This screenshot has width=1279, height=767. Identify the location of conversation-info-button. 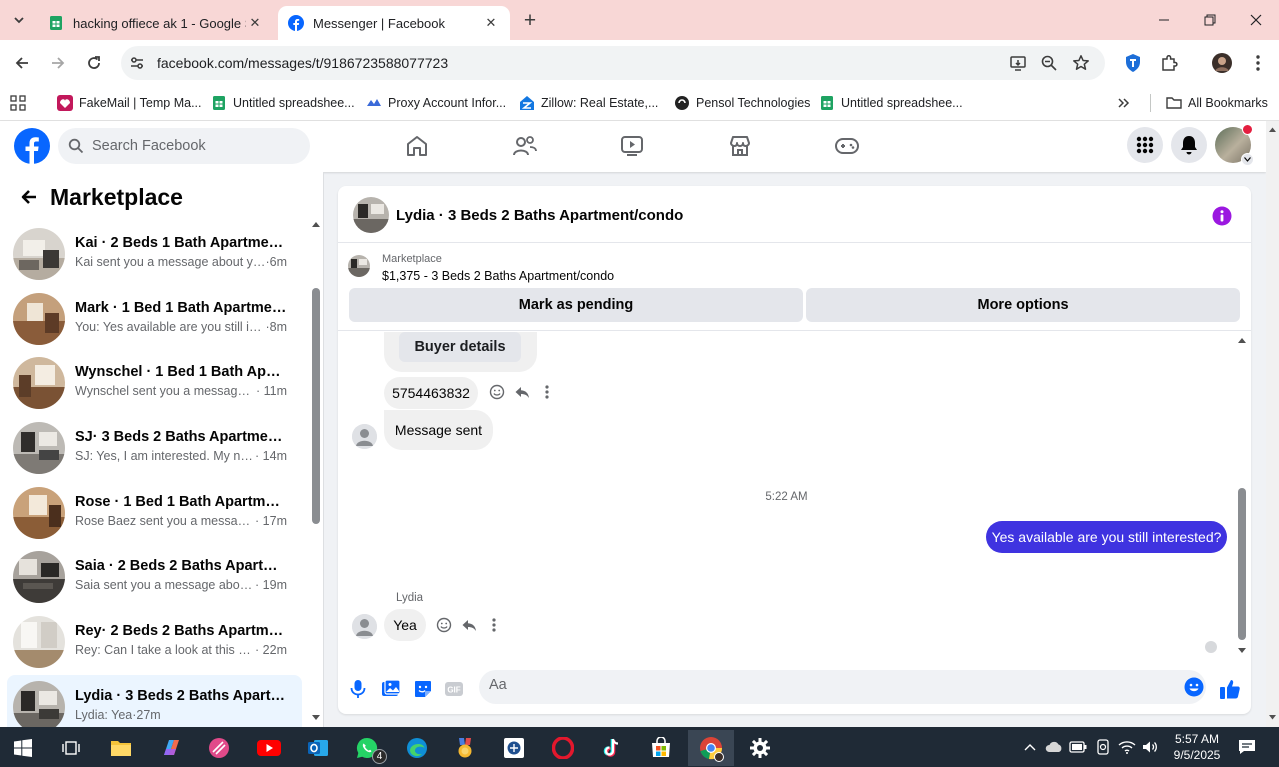
(1222, 216).